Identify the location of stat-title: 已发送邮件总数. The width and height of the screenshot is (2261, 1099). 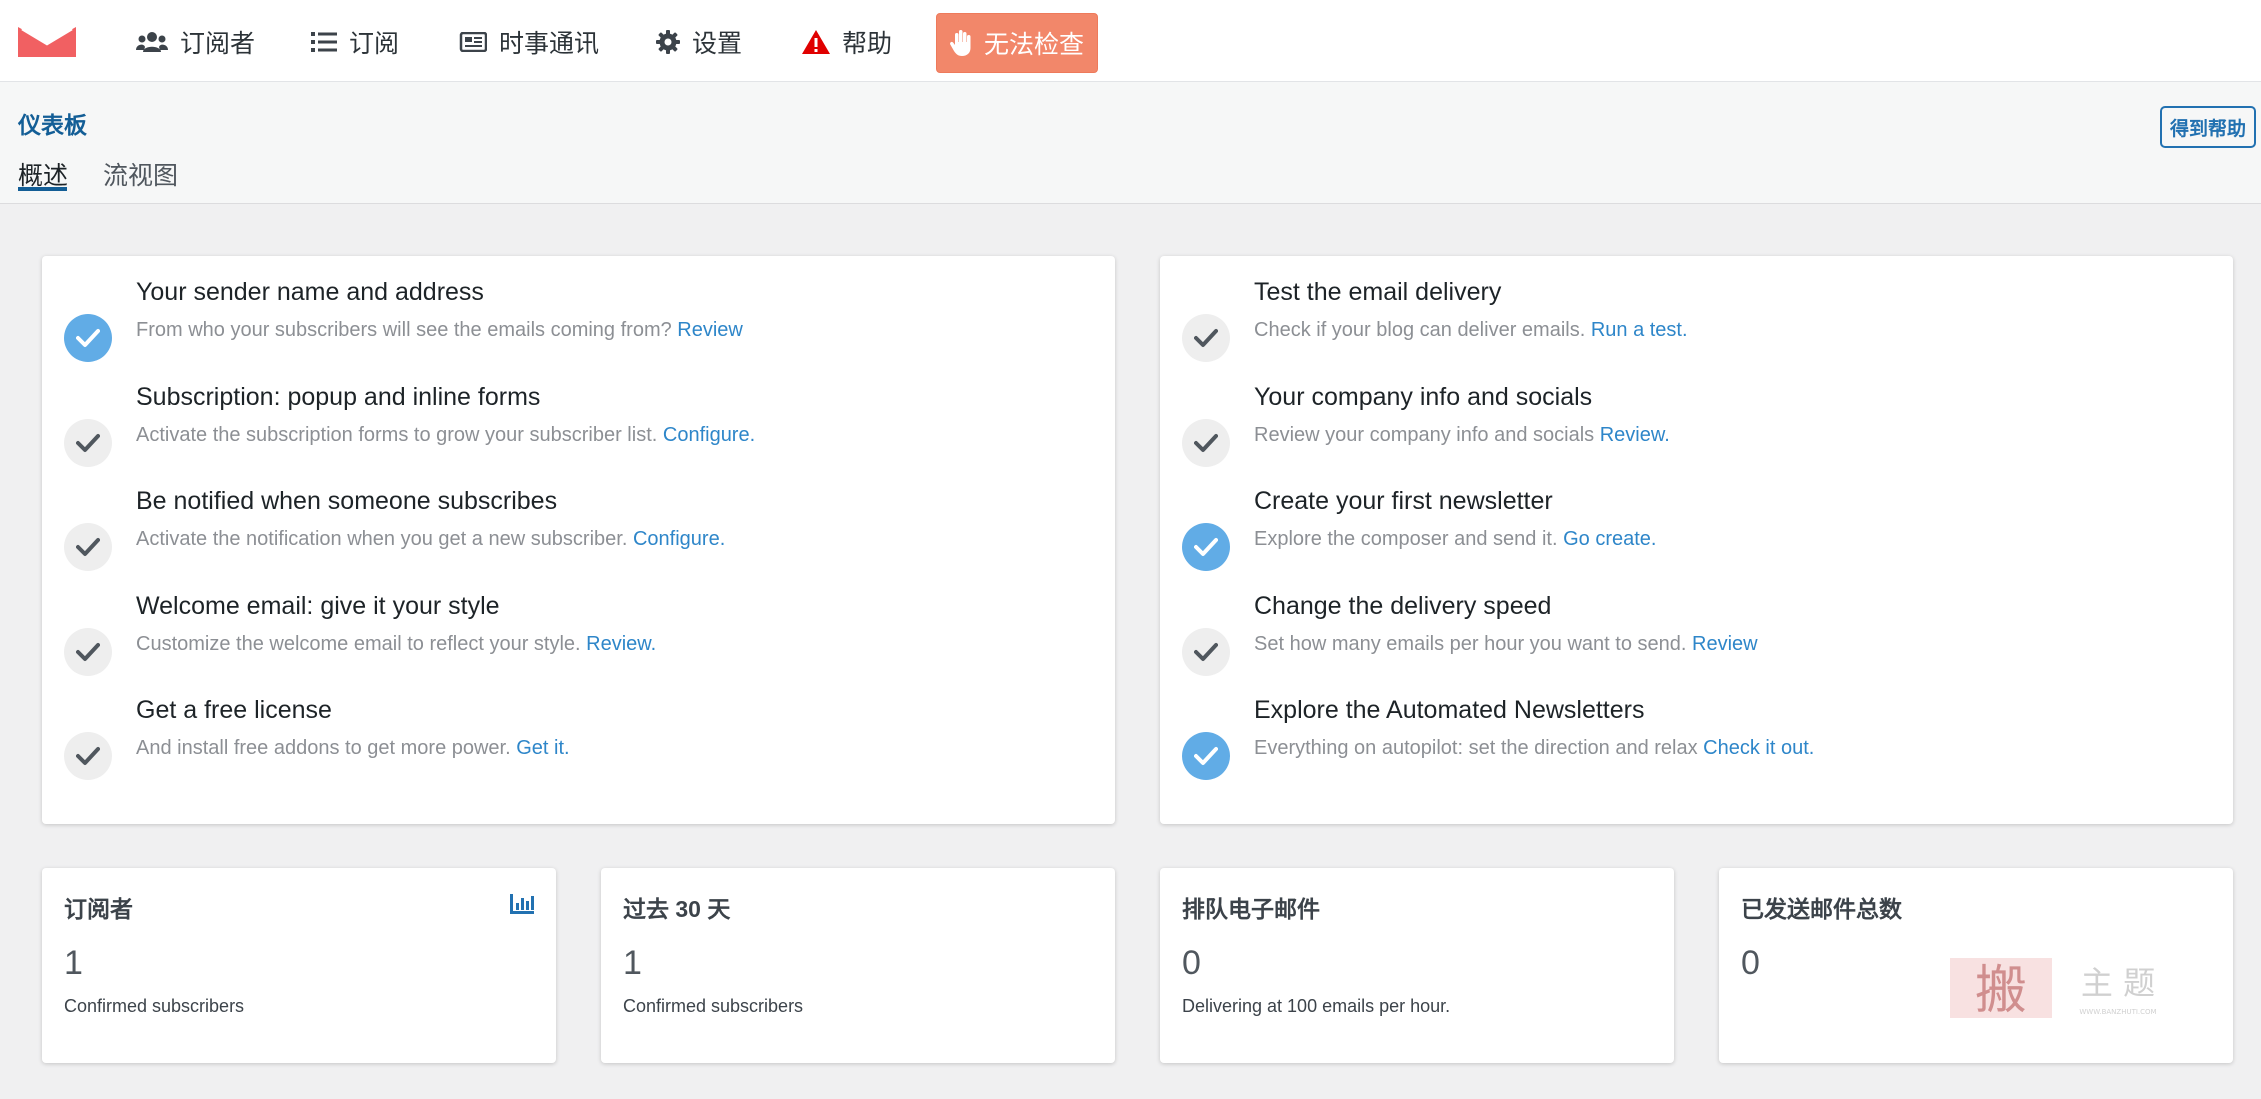
(1821, 909).